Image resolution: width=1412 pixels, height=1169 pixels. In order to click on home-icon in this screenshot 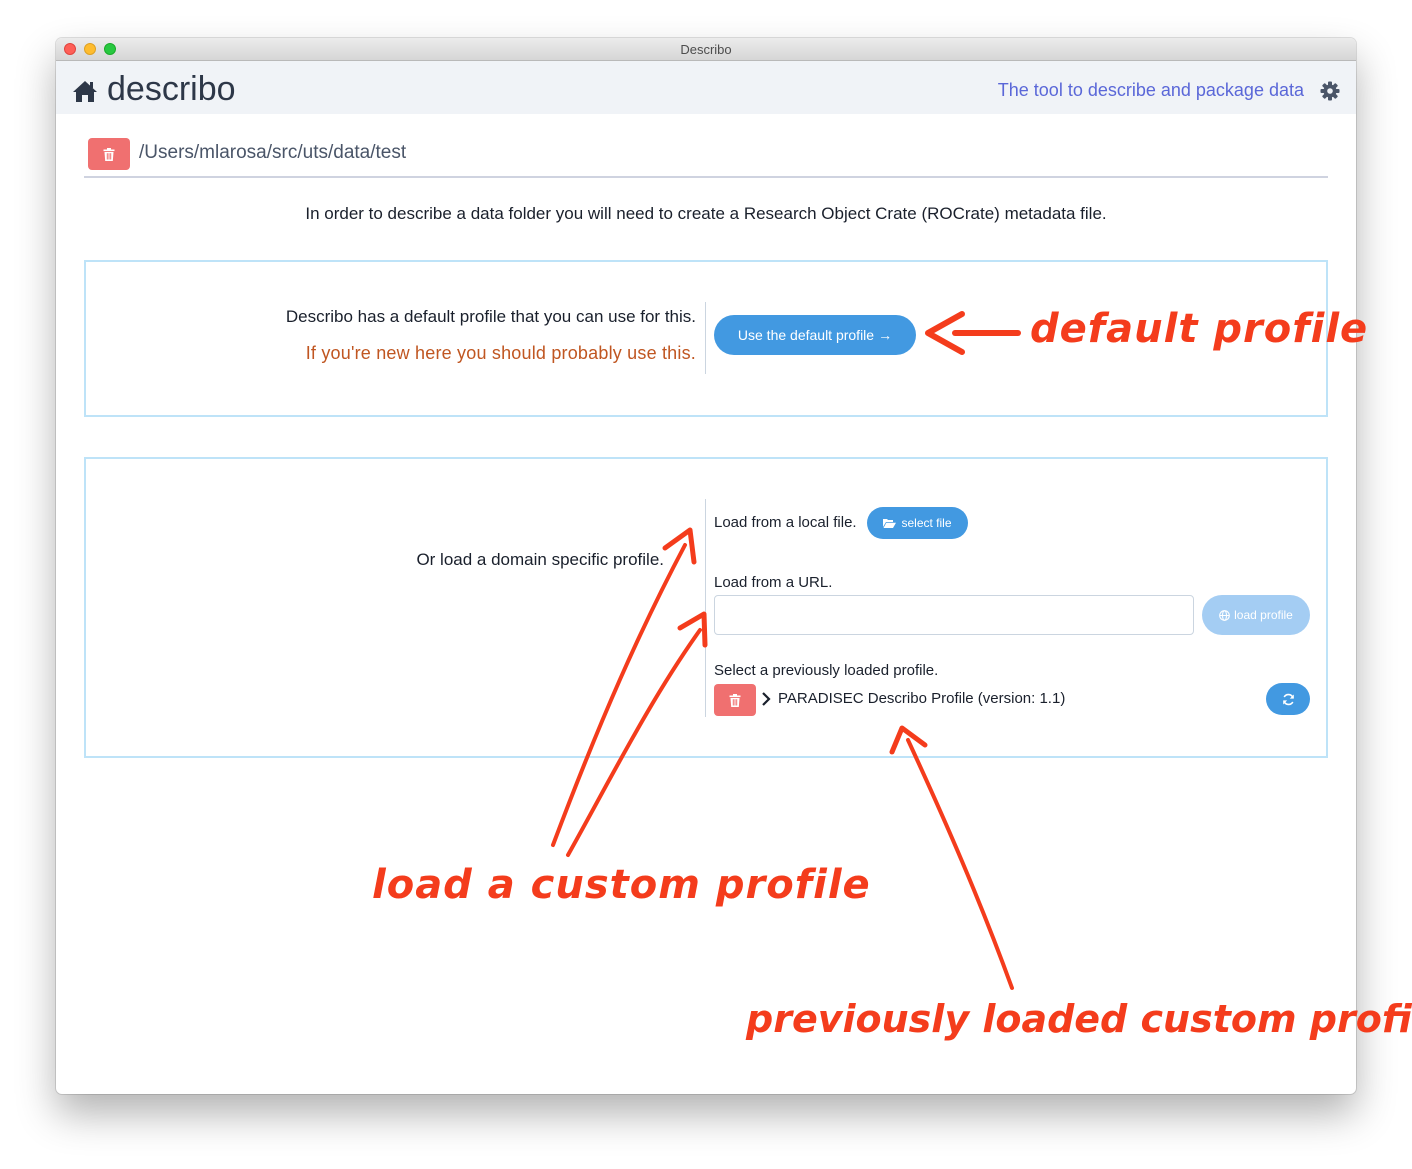, I will do `click(85, 91)`.